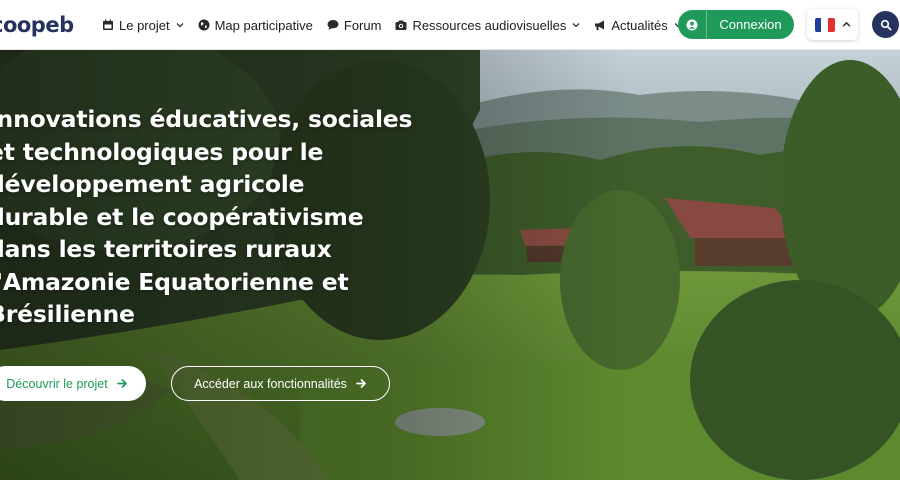  Describe the element at coordinates (263, 25) in the screenshot. I see `nav-item-label: Map participative` at that location.